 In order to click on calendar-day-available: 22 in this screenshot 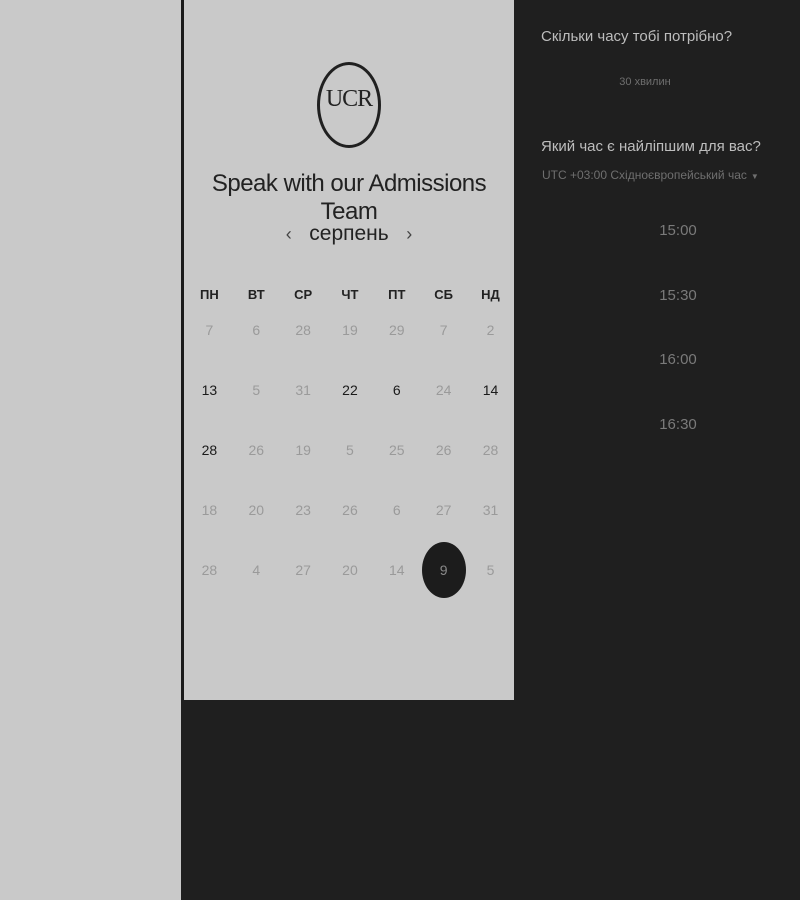, I will do `click(350, 390)`.